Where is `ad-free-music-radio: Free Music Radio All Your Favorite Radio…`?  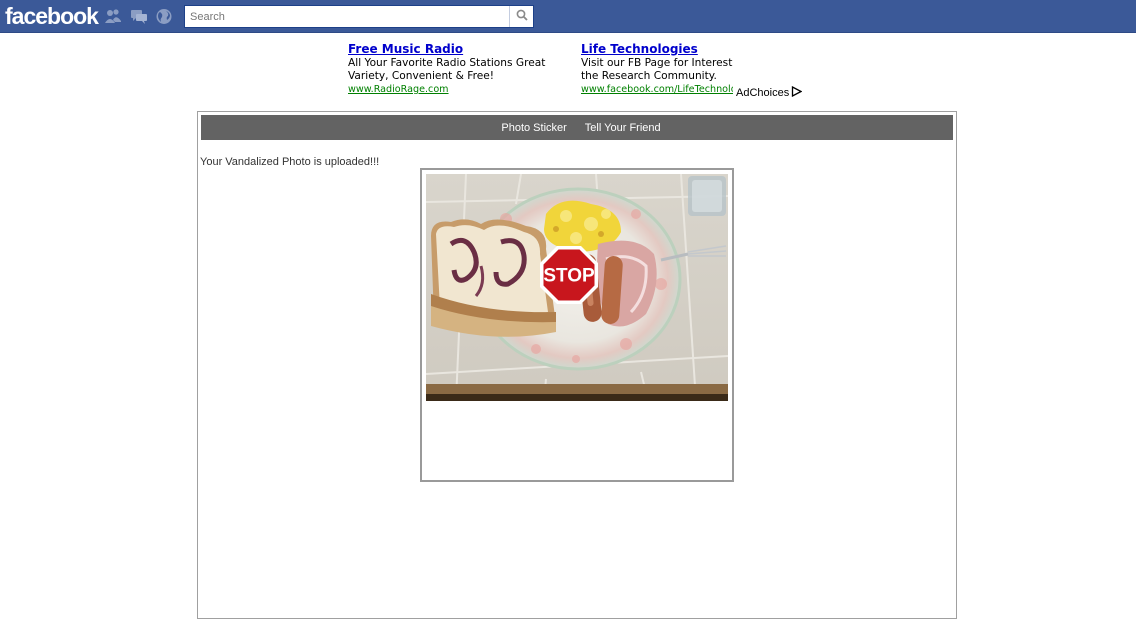 ad-free-music-radio: Free Music Radio All Your Favorite Radio… is located at coordinates (460, 69).